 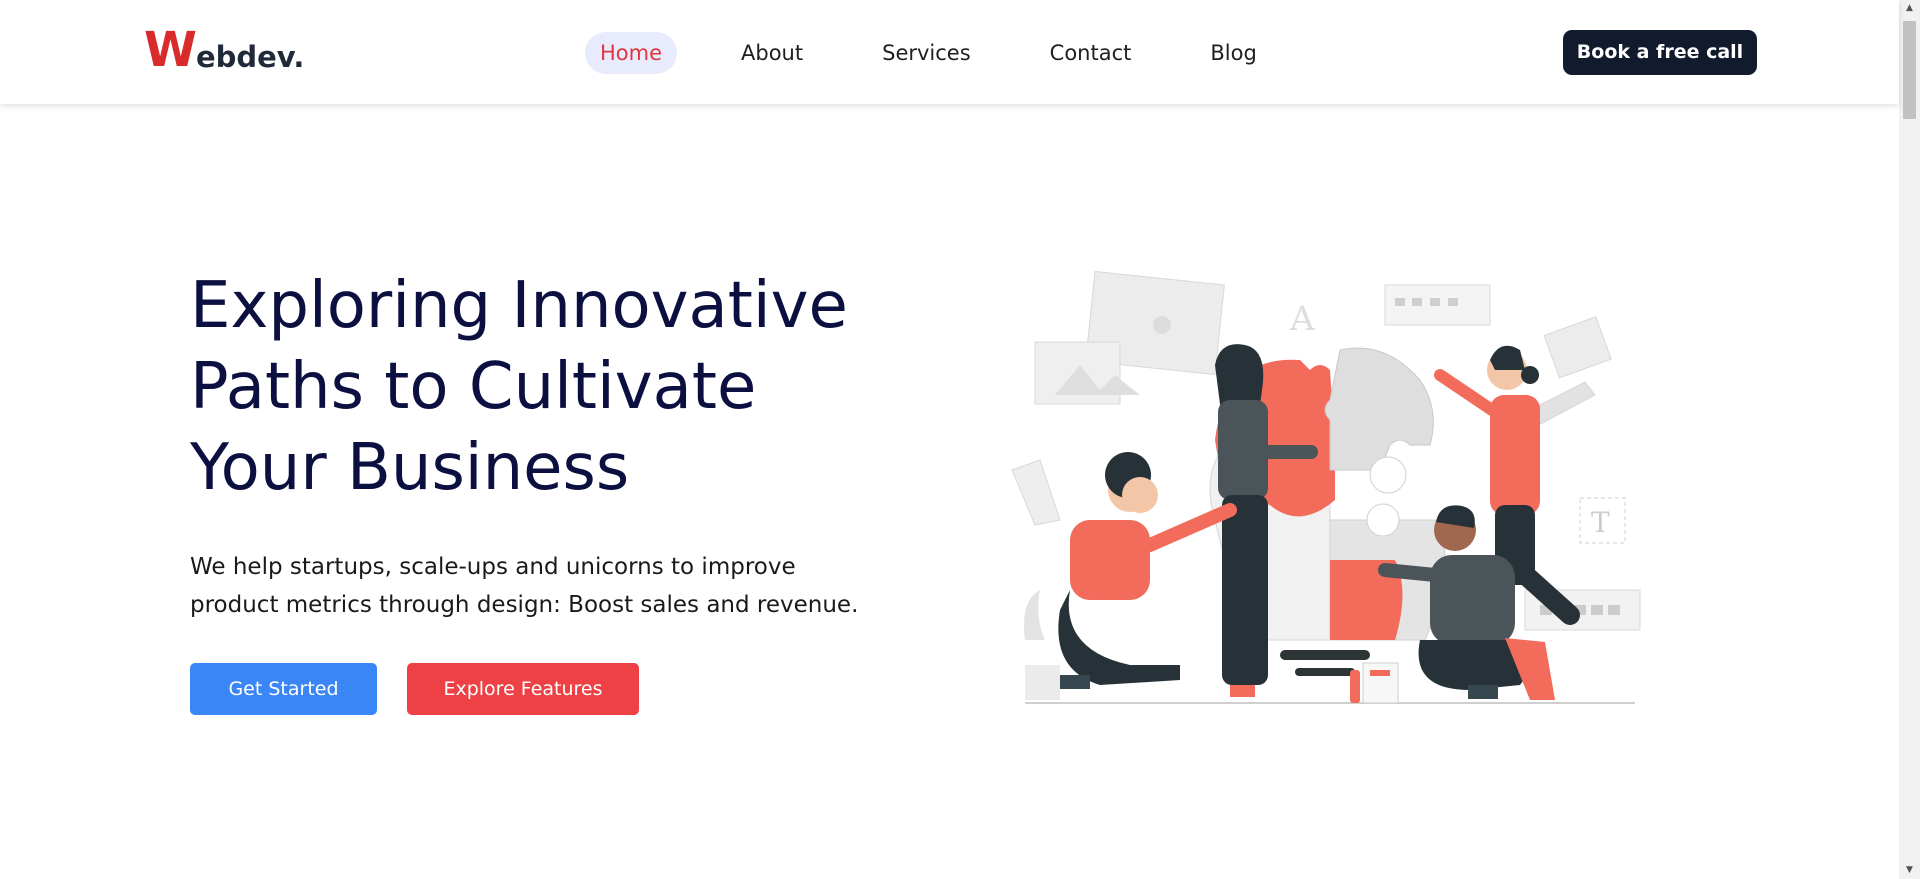 What do you see at coordinates (473, 387) in the screenshot?
I see `hero-title-line: Paths to Cultivate` at bounding box center [473, 387].